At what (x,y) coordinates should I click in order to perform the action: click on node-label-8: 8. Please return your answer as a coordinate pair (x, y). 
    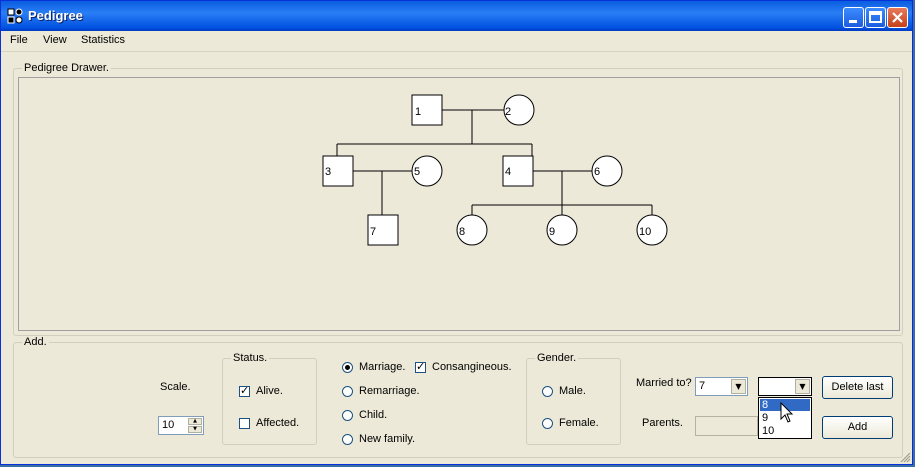
    Looking at the image, I should click on (462, 232).